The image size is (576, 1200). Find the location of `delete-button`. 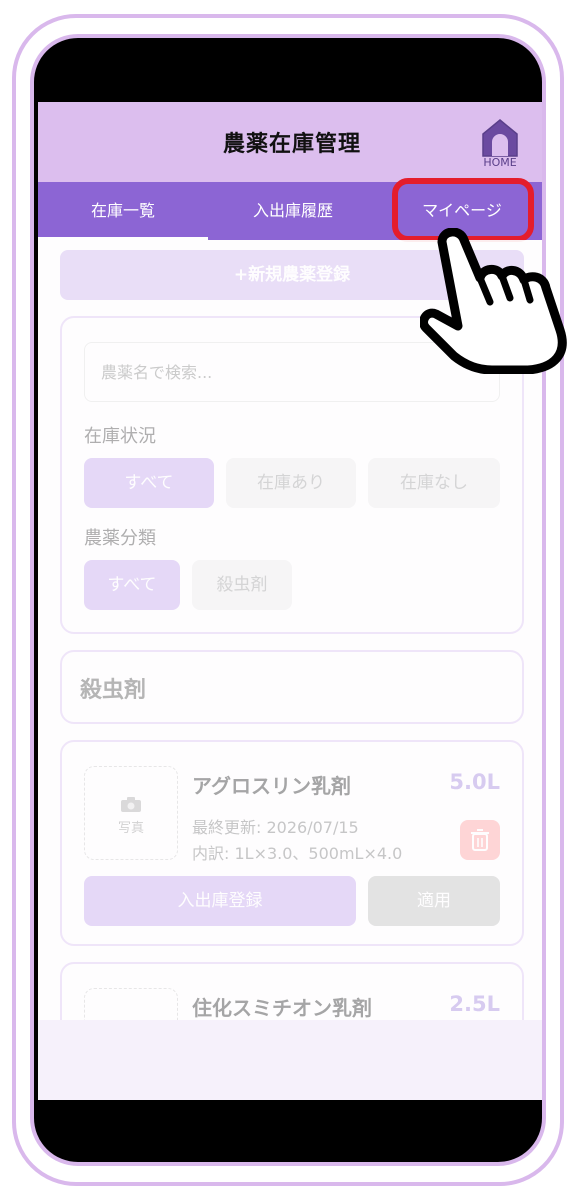

delete-button is located at coordinates (480, 840).